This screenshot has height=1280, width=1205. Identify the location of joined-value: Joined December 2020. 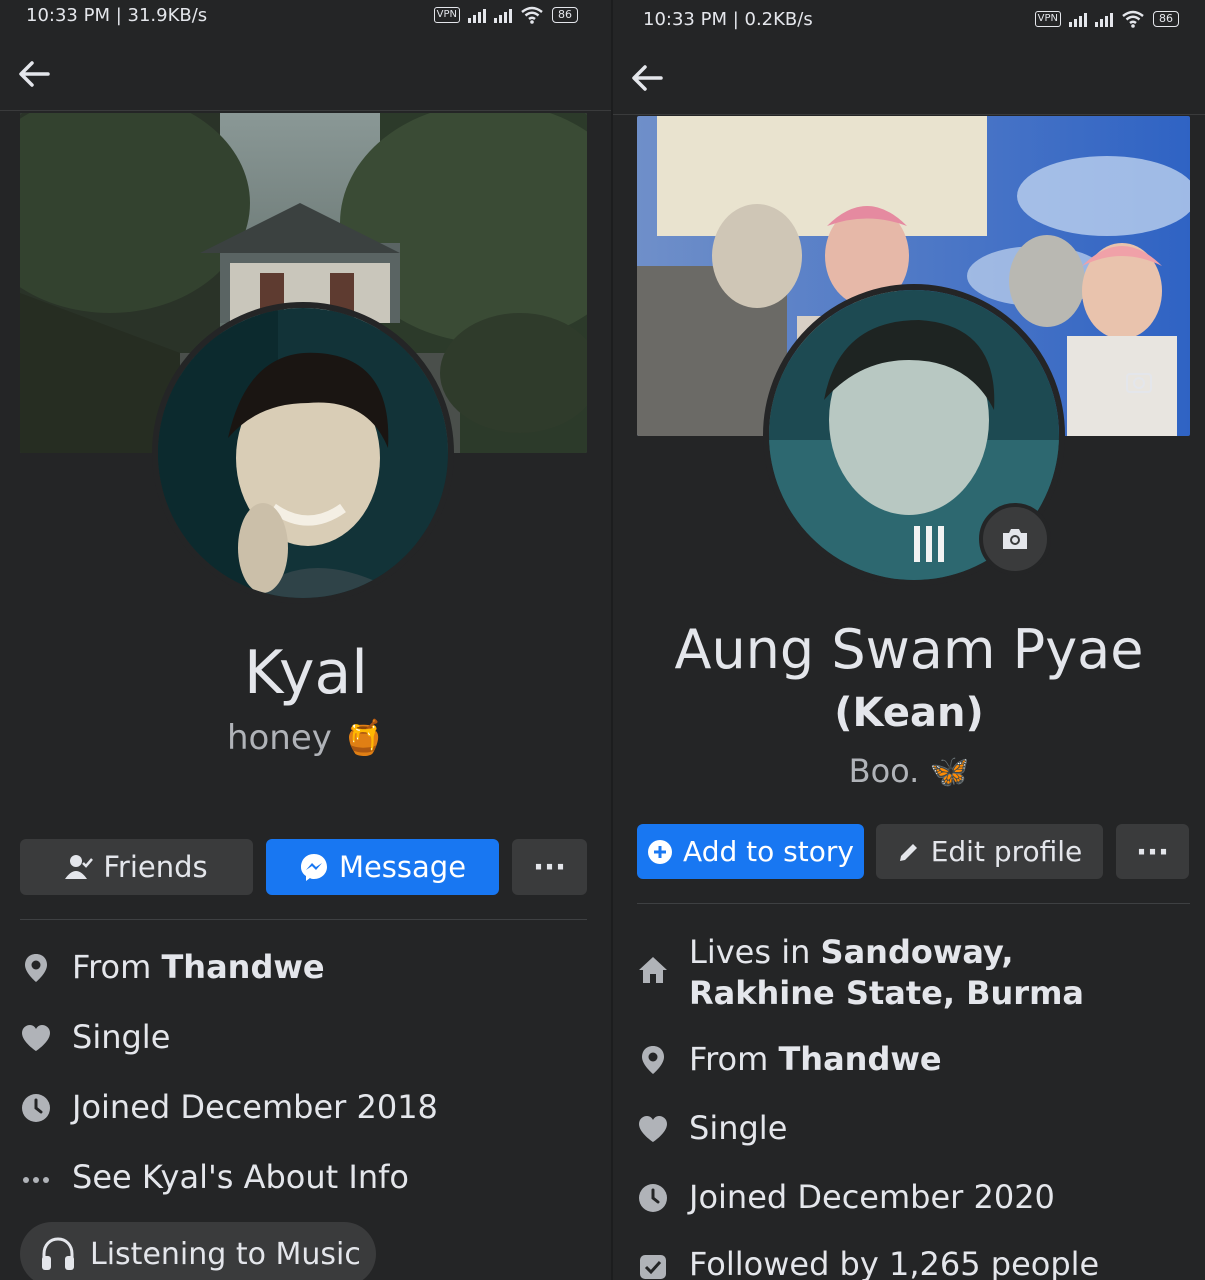
(872, 1197).